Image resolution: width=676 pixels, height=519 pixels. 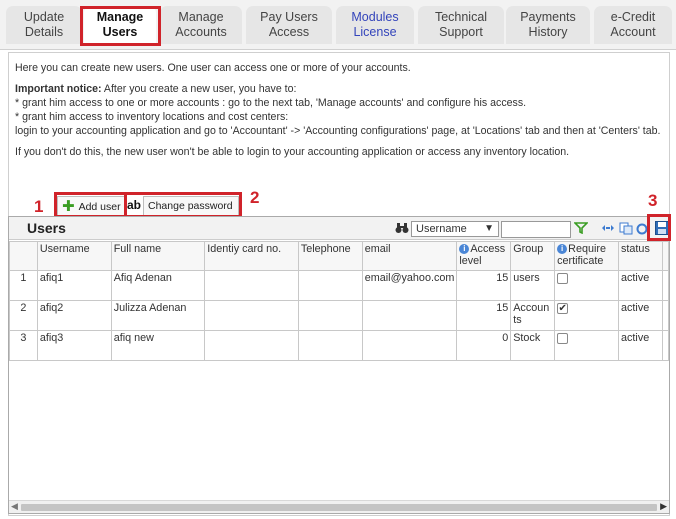 I want to click on col-header-access-level: i Access level, so click(x=484, y=256).